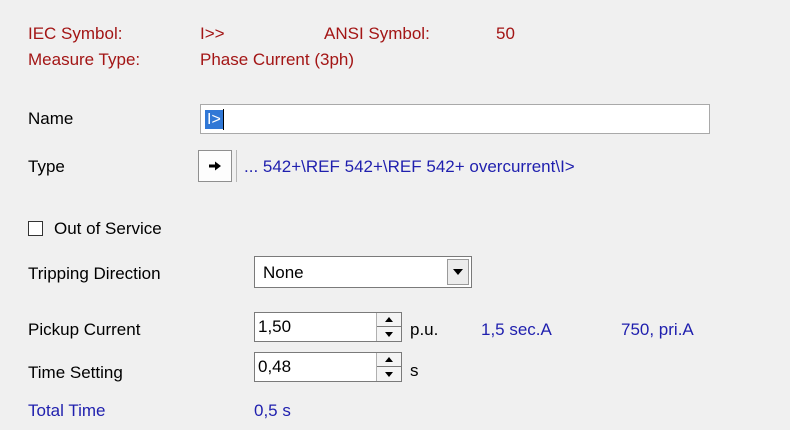 This screenshot has width=790, height=430. Describe the element at coordinates (363, 272) in the screenshot. I see `tripping-direction-select: None` at that location.